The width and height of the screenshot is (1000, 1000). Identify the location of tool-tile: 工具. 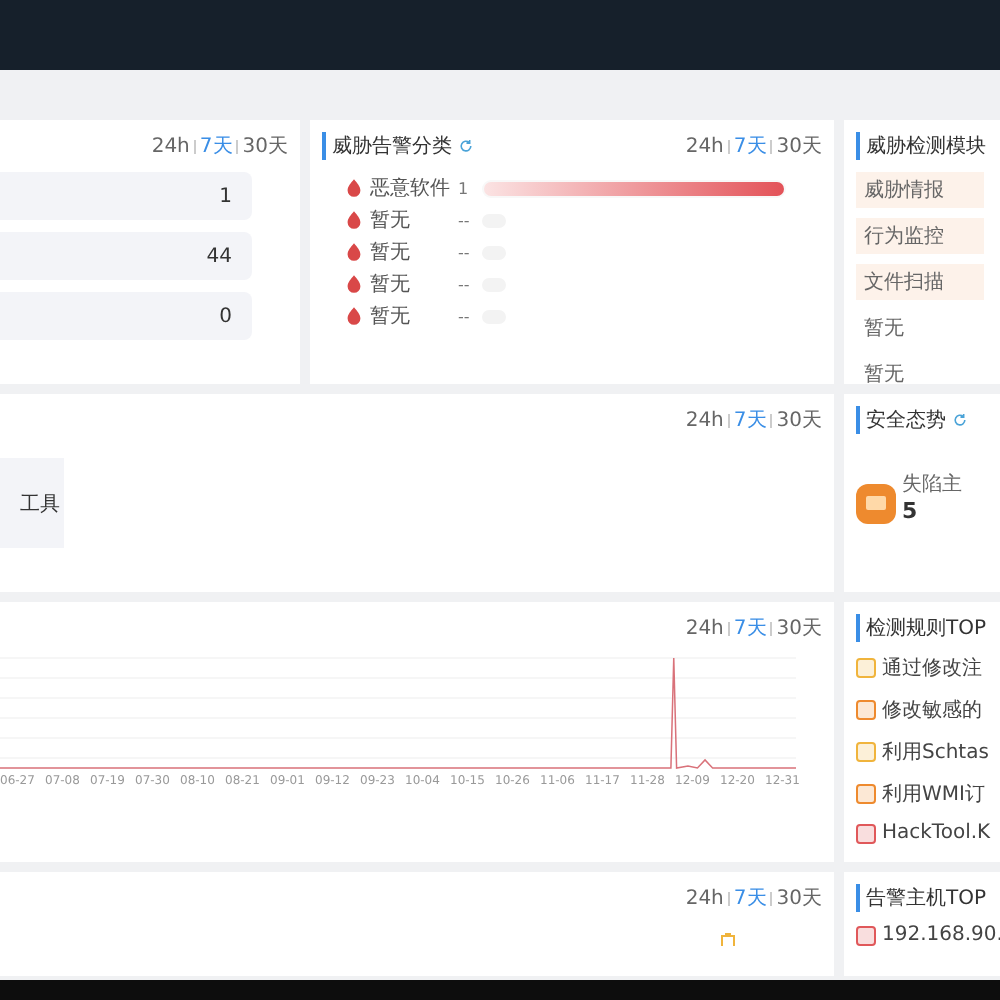
(32, 503).